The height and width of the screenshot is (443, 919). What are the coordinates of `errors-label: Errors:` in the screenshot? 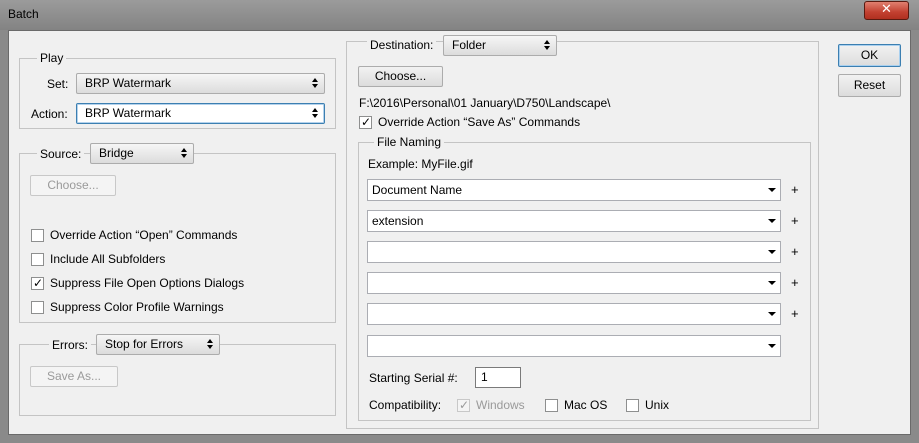 It's located at (70, 345).